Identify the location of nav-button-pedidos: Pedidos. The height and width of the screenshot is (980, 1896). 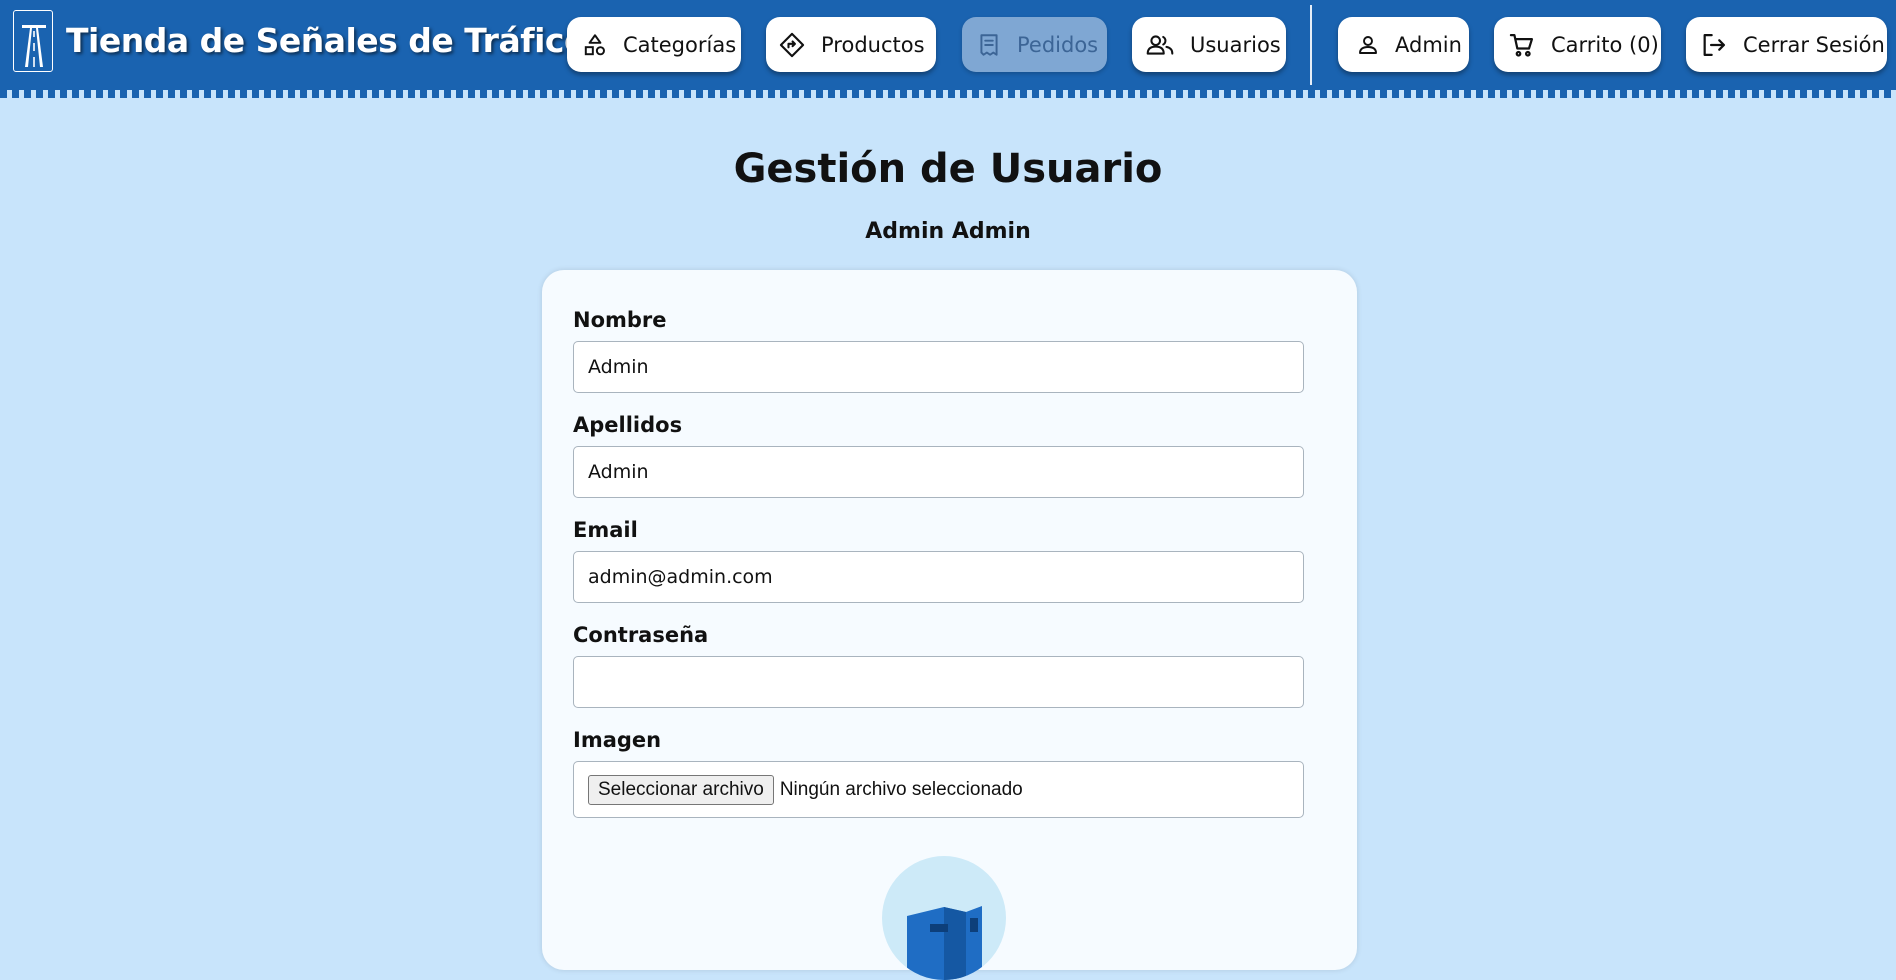
(1034, 44).